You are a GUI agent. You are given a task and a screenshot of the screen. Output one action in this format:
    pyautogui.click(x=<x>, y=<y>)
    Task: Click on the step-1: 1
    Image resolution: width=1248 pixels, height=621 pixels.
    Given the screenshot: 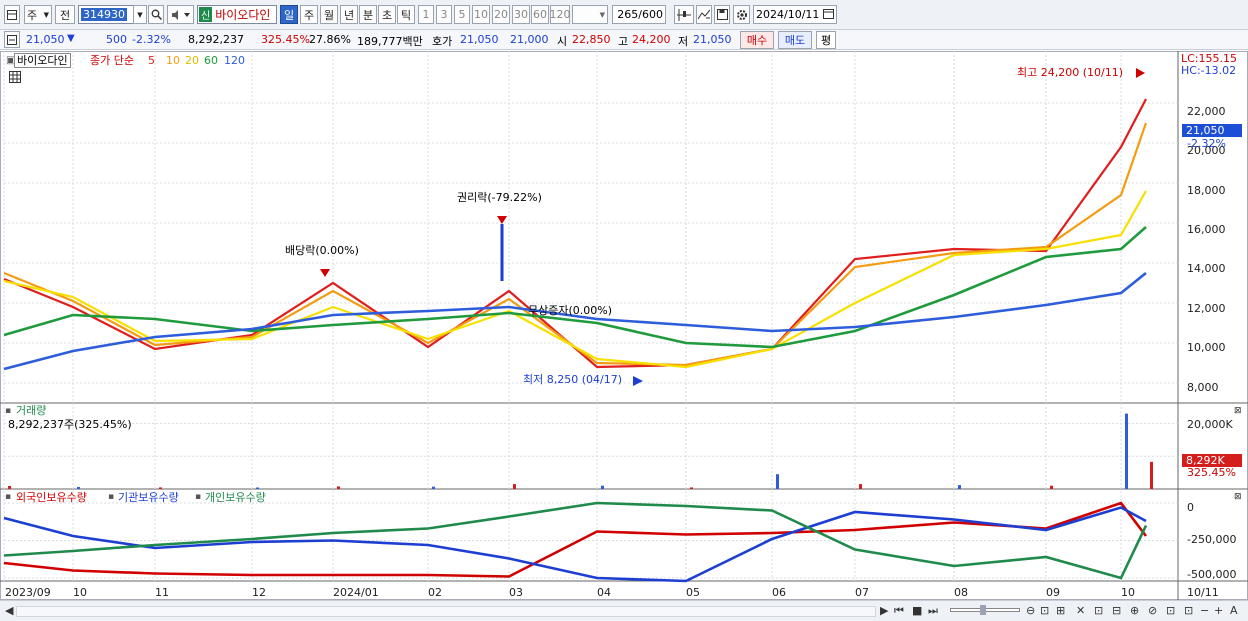 What is the action you would take?
    pyautogui.click(x=426, y=14)
    